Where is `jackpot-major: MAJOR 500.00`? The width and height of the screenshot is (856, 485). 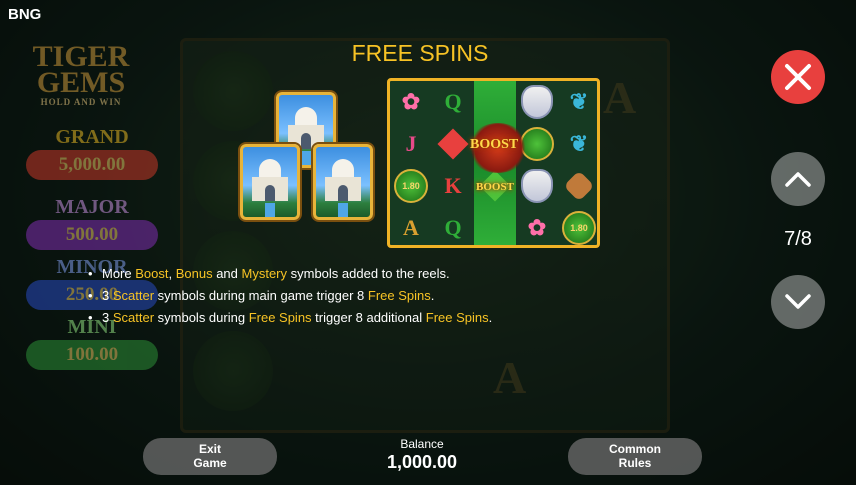
jackpot-major: MAJOR 500.00 is located at coordinates (92, 223).